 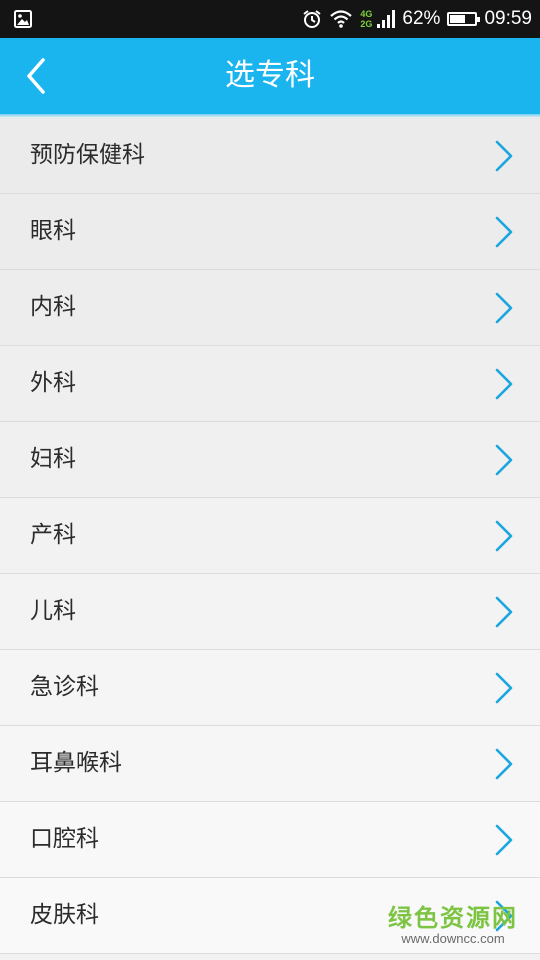 What do you see at coordinates (270, 156) in the screenshot?
I see `list-item: 预防保健科` at bounding box center [270, 156].